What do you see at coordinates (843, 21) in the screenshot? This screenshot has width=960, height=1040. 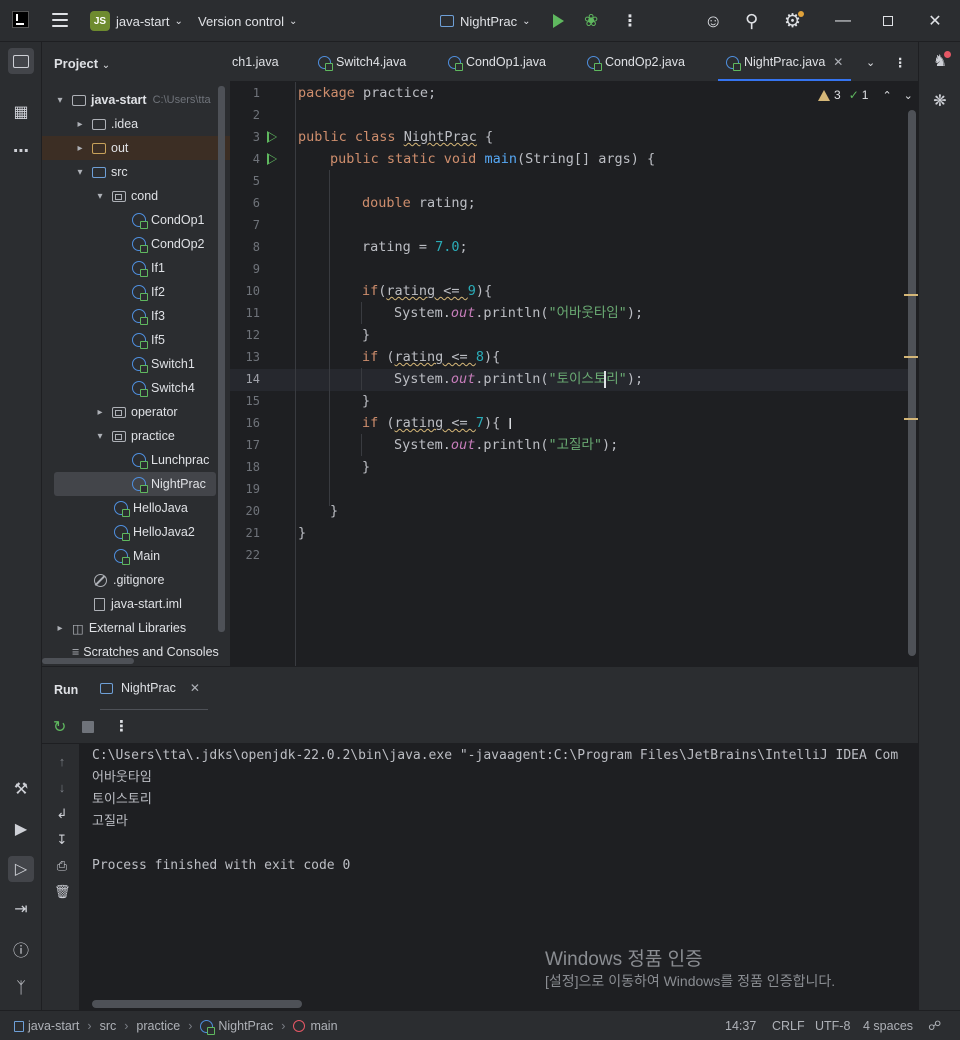 I see `minimize-button: —` at bounding box center [843, 21].